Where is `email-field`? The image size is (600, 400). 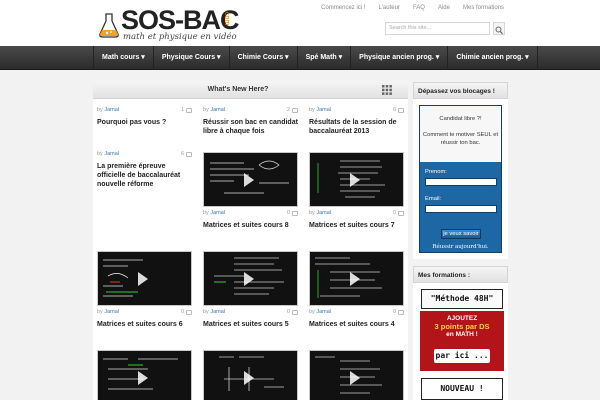
email-field is located at coordinates (461, 209).